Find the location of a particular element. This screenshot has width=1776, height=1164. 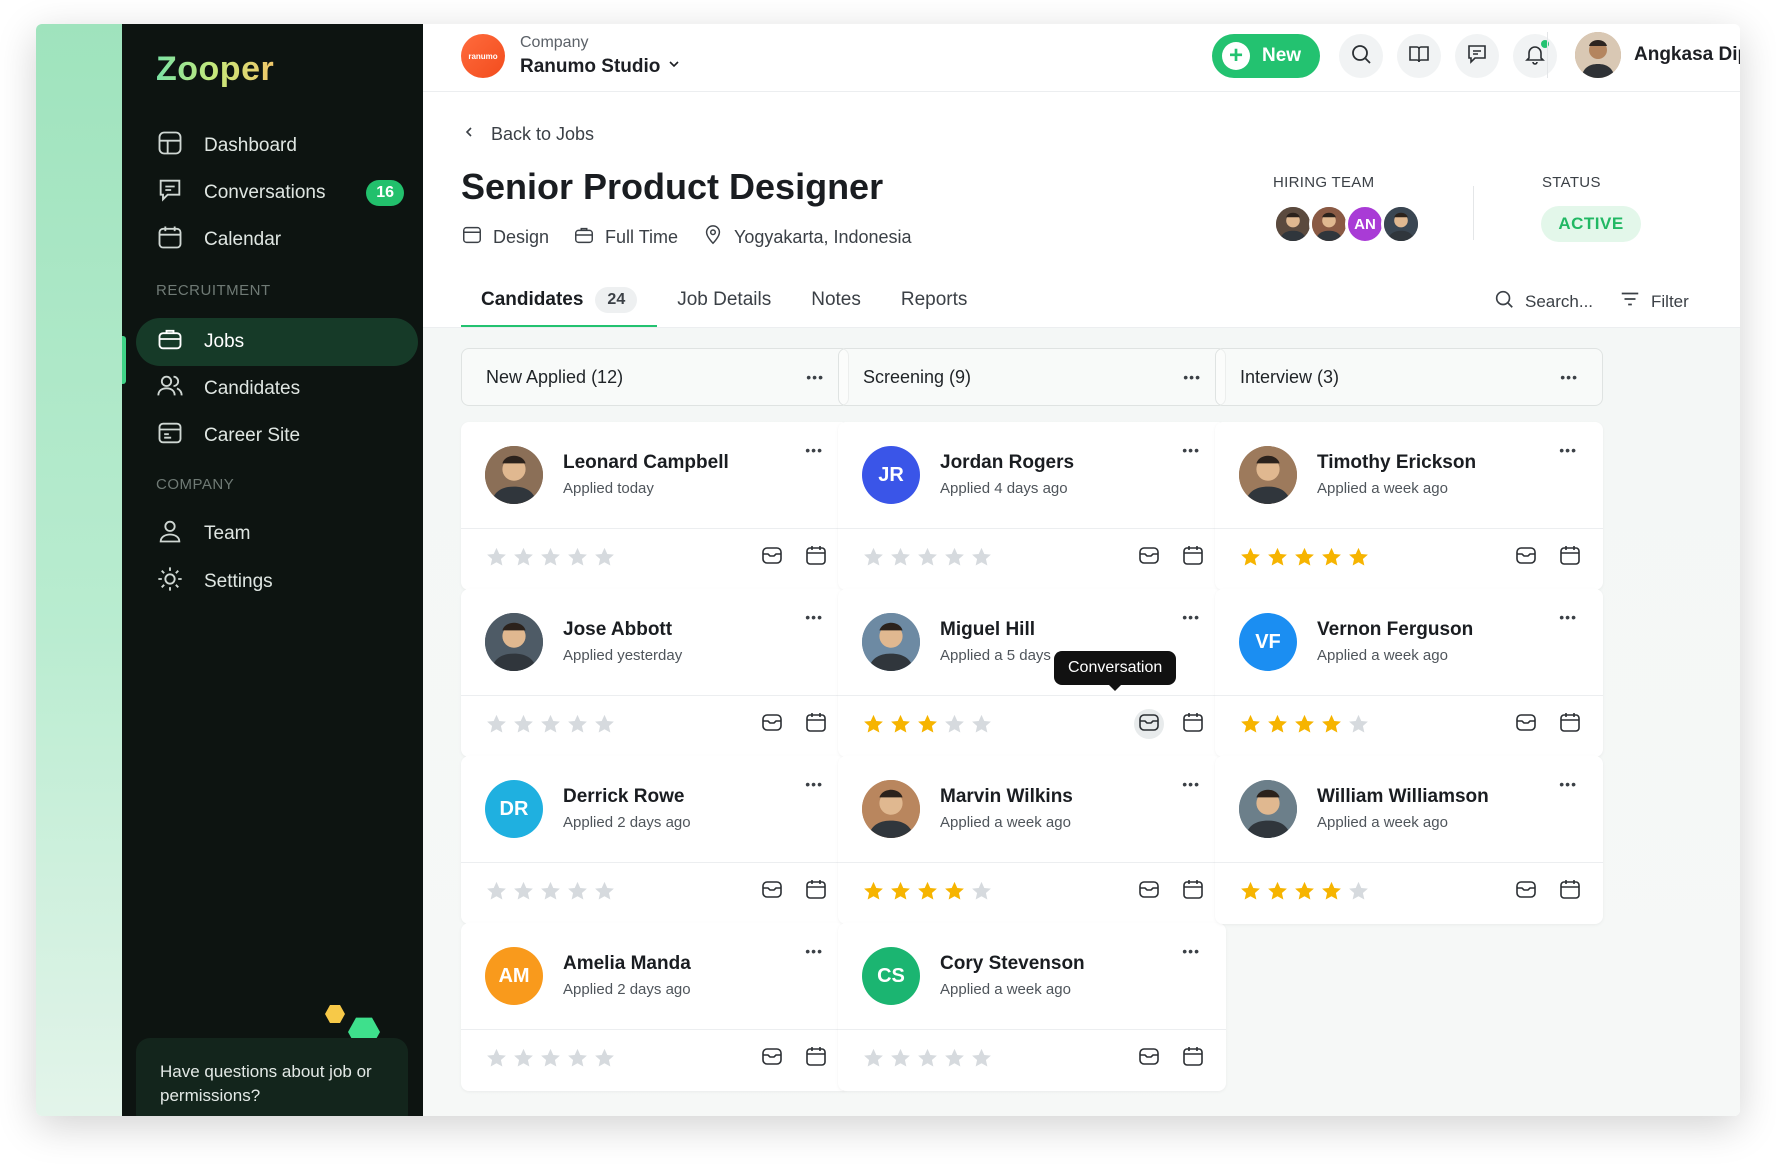

hiring-team-avatars: AN is located at coordinates (1347, 224).